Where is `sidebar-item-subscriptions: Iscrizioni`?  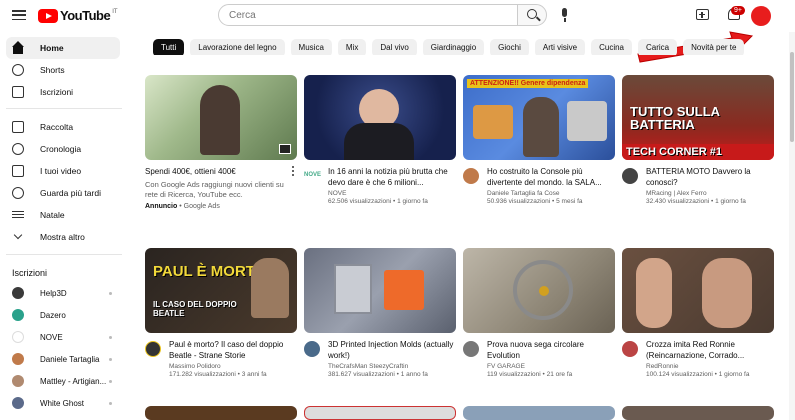
sidebar-item-subscriptions: Iscrizioni is located at coordinates (63, 92).